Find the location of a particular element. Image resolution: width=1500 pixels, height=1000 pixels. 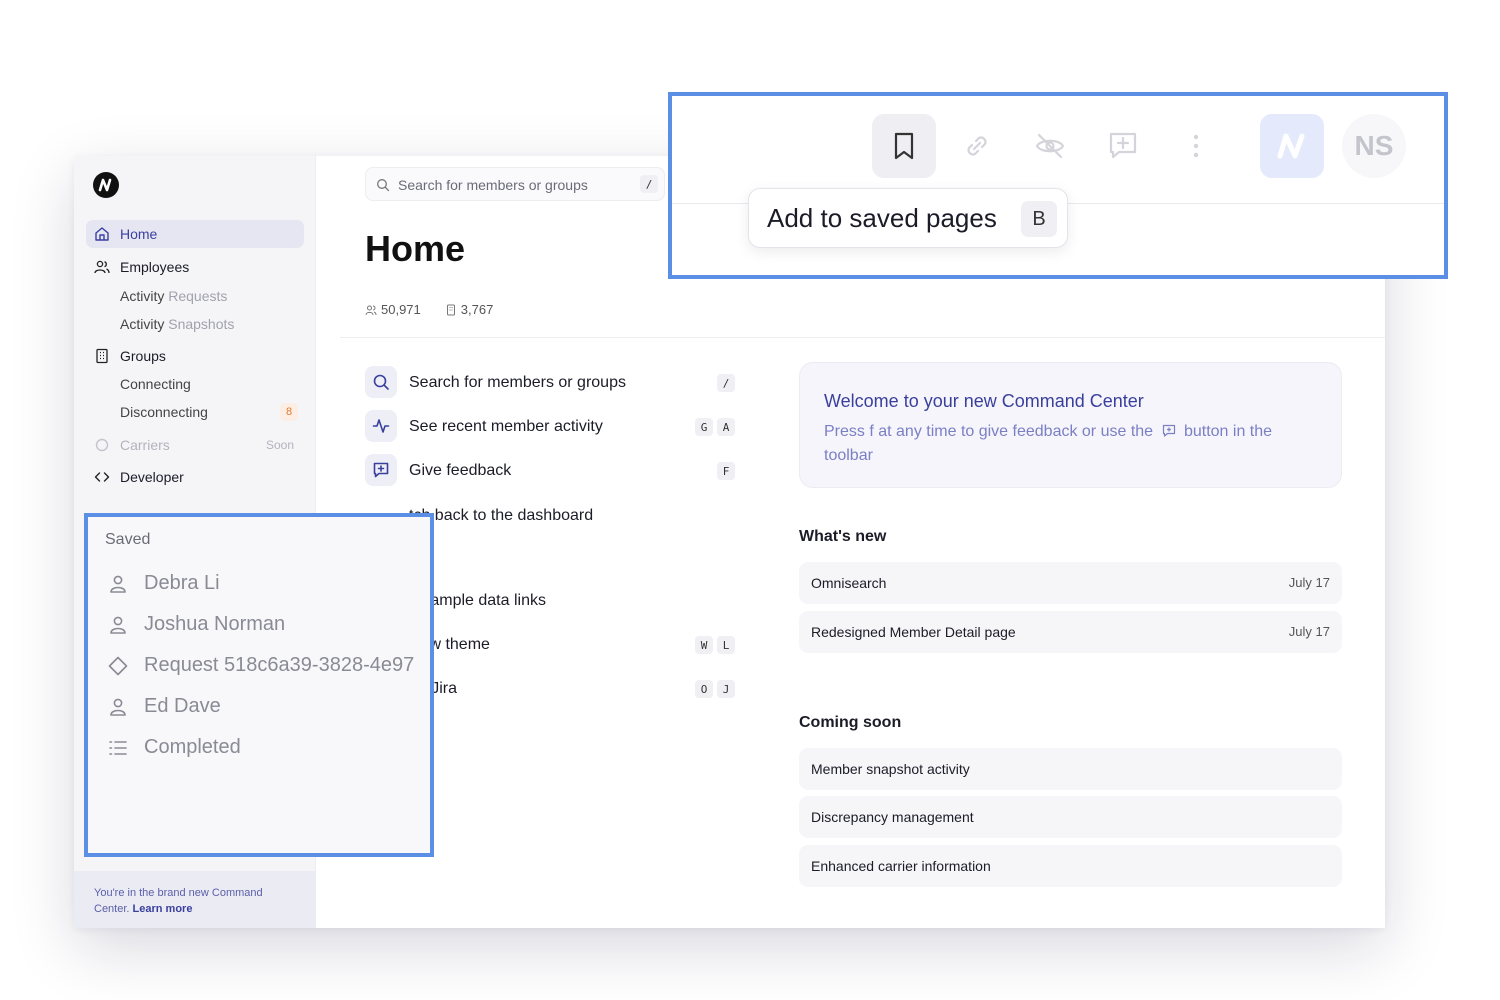

whats-new-item: Redesigned Member Detail page July 17 is located at coordinates (1070, 632).